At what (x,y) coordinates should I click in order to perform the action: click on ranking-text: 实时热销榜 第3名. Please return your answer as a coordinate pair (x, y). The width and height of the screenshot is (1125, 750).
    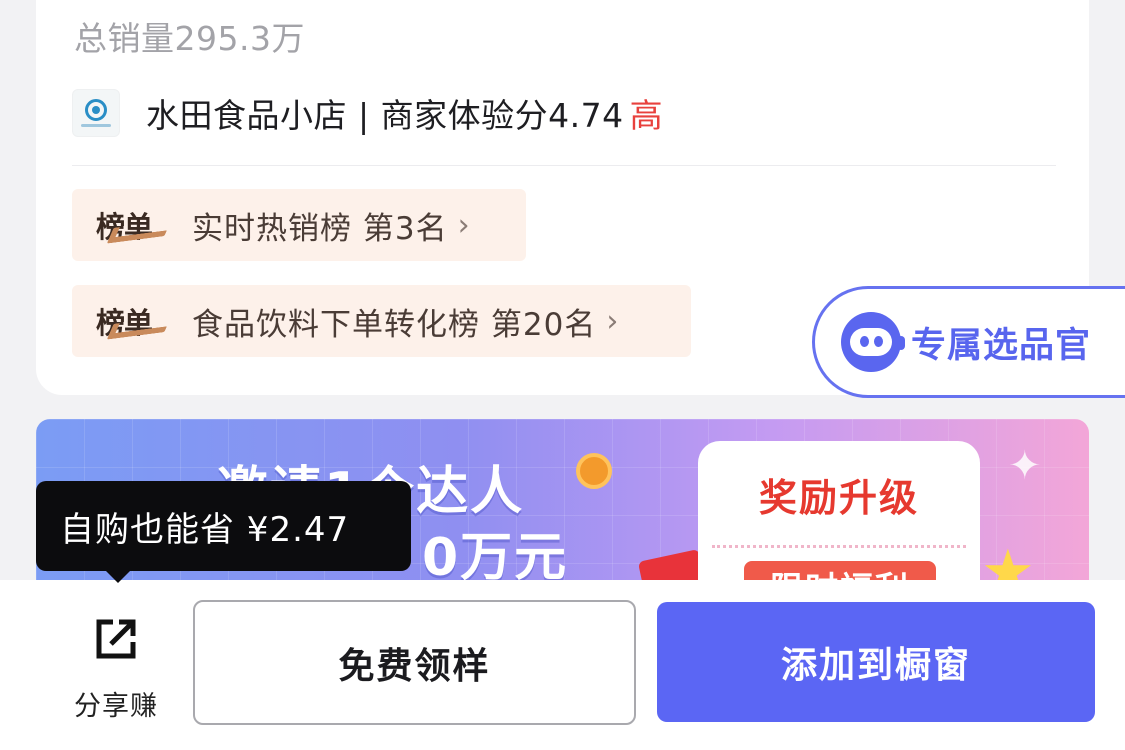
    Looking at the image, I should click on (320, 228).